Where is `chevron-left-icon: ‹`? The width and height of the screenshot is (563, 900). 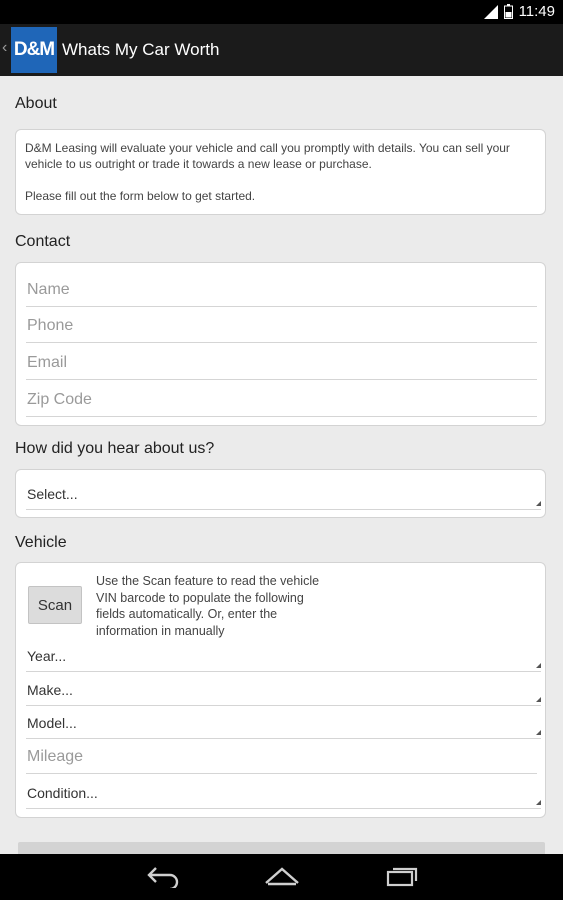 chevron-left-icon: ‹ is located at coordinates (4, 48).